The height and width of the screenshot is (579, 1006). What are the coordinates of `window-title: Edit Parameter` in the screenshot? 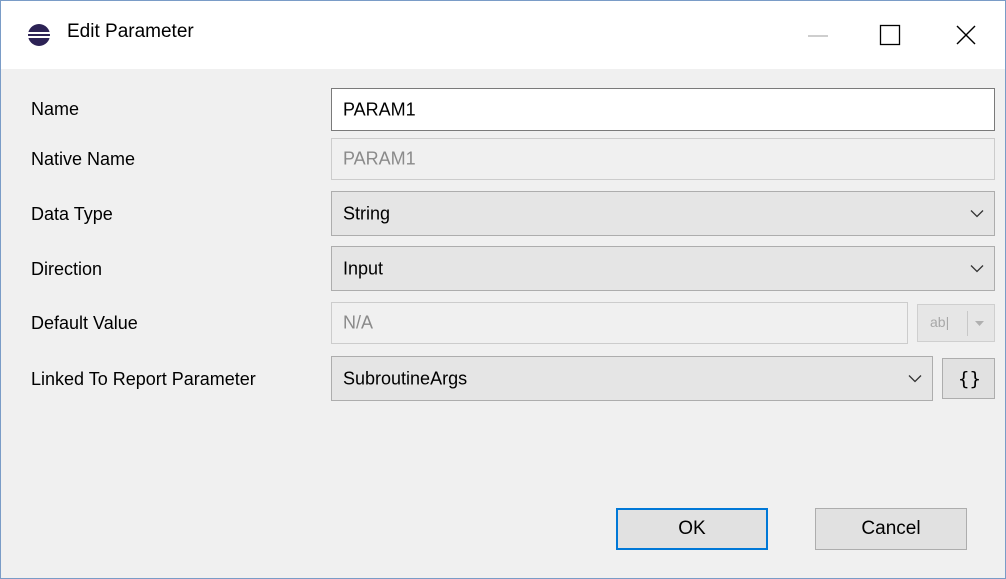 It's located at (130, 31).